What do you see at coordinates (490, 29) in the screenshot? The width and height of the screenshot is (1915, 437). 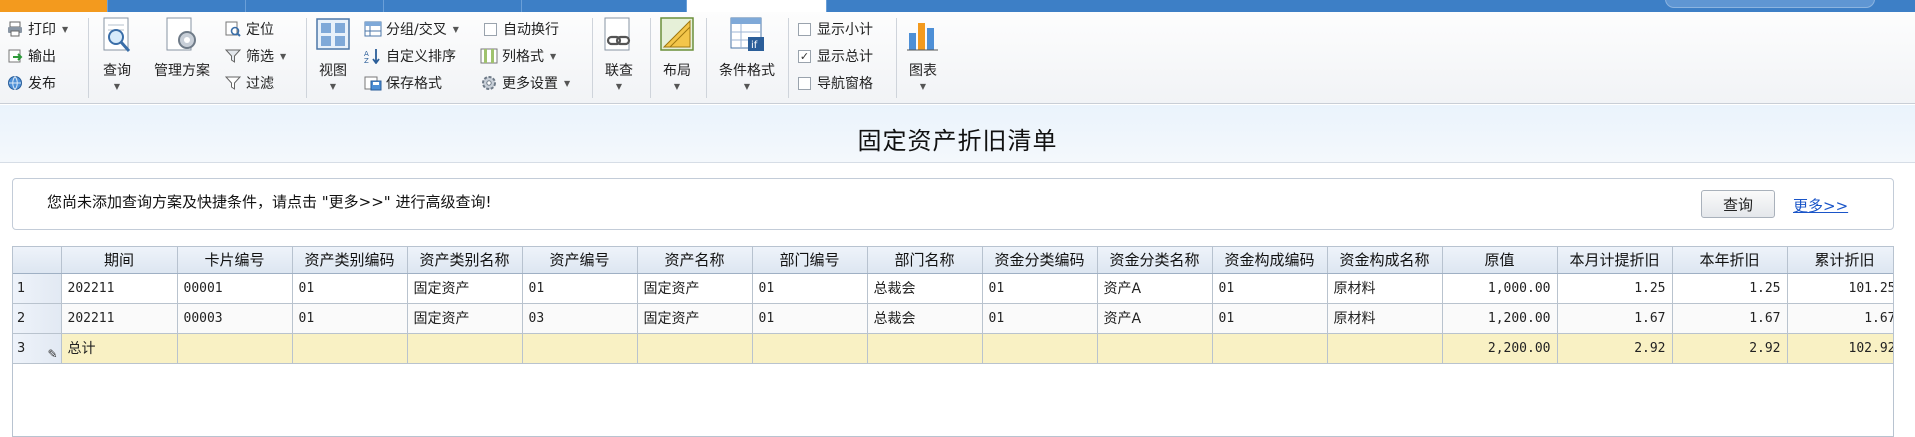 I see `auto-wrap-checkbox` at bounding box center [490, 29].